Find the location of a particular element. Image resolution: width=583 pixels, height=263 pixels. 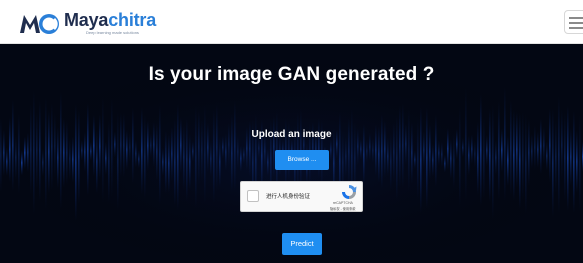

nav-menu-toggle is located at coordinates (573, 22).